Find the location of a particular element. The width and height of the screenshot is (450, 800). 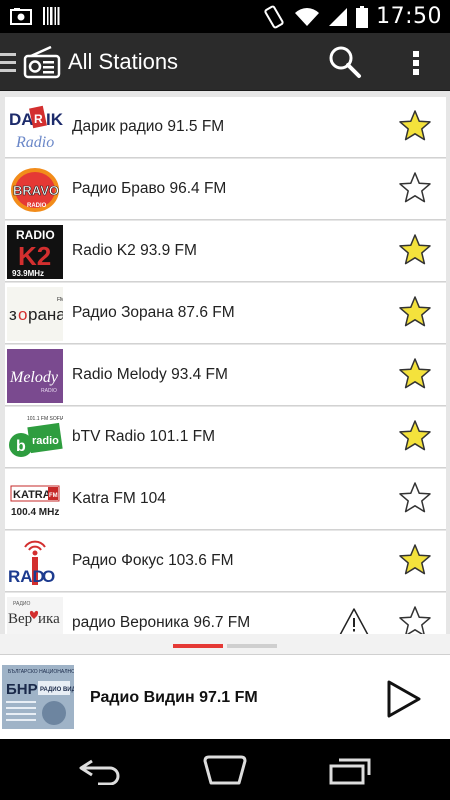

station-item: BRAVO RADIO Радио Браво 96.4 FM is located at coordinates (225, 189).